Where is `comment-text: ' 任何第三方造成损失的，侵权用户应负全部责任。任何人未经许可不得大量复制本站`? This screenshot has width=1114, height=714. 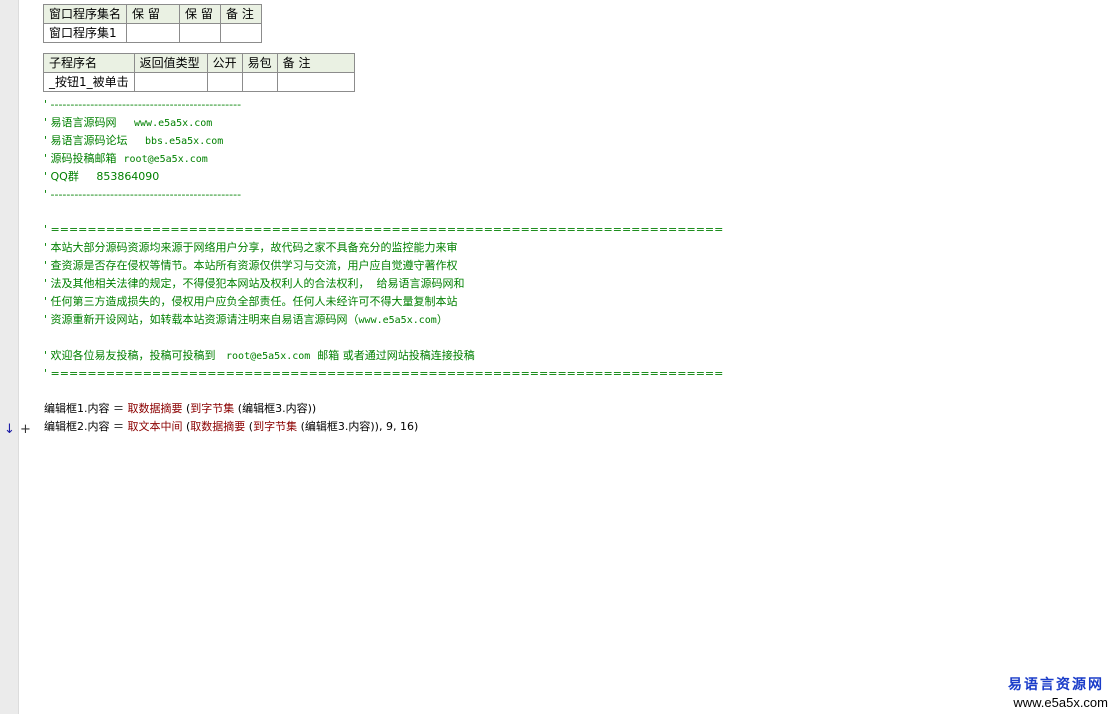 comment-text: ' 任何第三方造成损失的，侵权用户应负全部责任。任何人未经许可不得大量复制本站 is located at coordinates (251, 301).